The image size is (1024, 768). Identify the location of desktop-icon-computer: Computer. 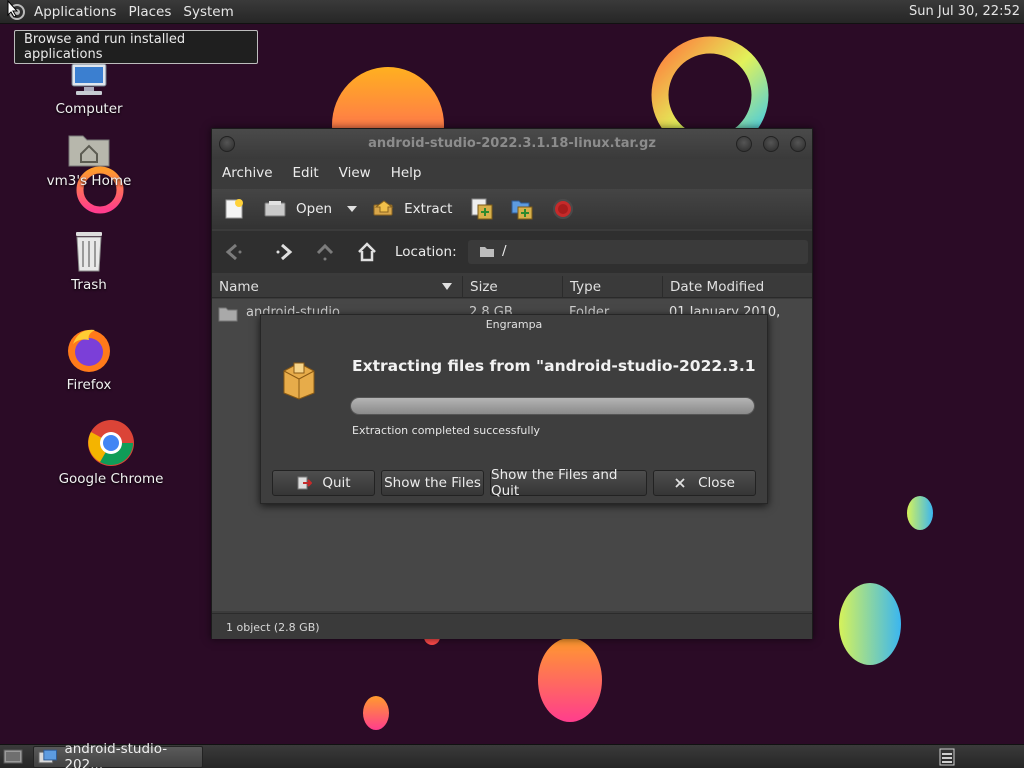
(89, 88).